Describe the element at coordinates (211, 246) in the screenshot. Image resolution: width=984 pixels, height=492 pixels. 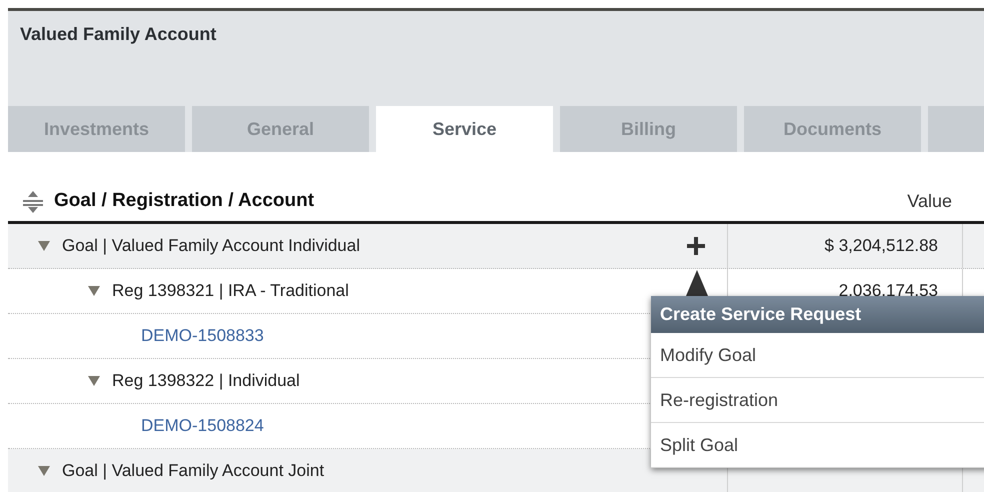
I see `goal-label: Goal | Valued Family Account Individual` at that location.